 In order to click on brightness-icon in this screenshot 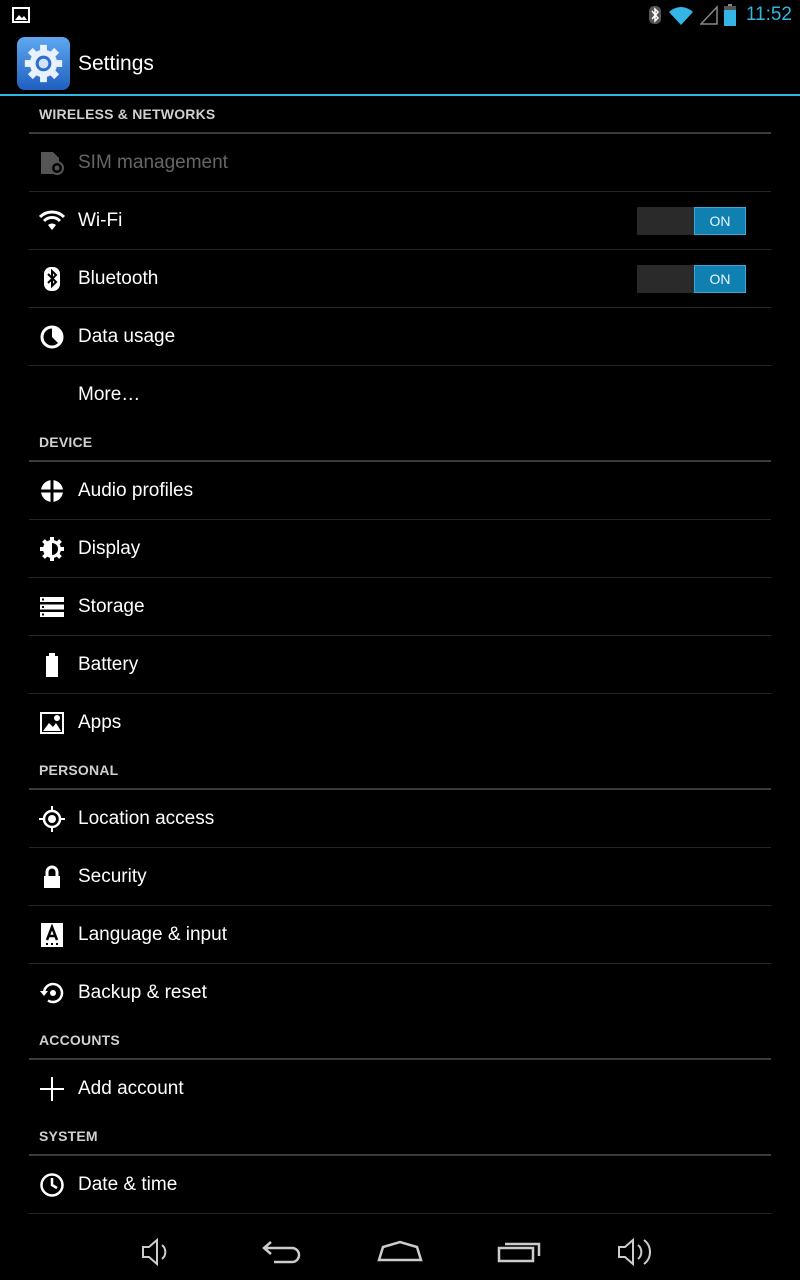, I will do `click(52, 549)`.